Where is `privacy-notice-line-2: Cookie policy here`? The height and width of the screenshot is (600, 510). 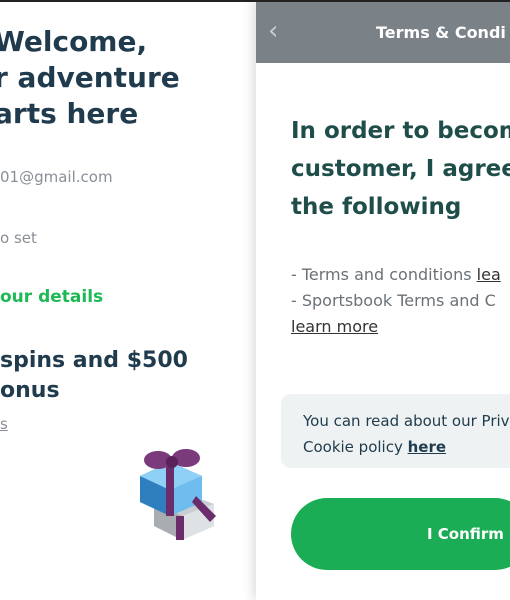
privacy-notice-line-2: Cookie policy here is located at coordinates (401, 447).